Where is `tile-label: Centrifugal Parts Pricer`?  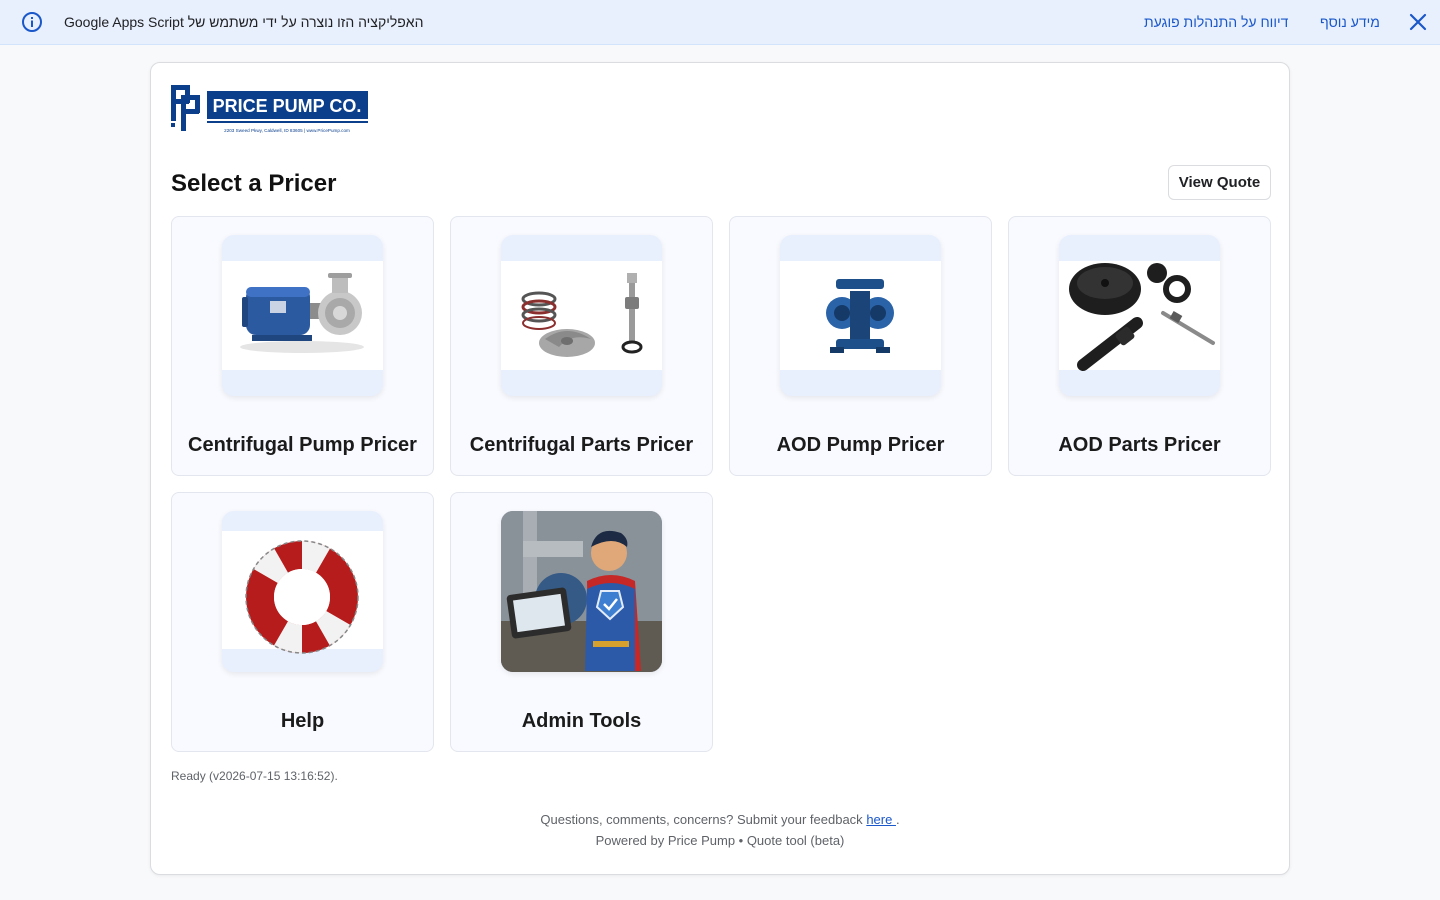
tile-label: Centrifugal Parts Pricer is located at coordinates (581, 445).